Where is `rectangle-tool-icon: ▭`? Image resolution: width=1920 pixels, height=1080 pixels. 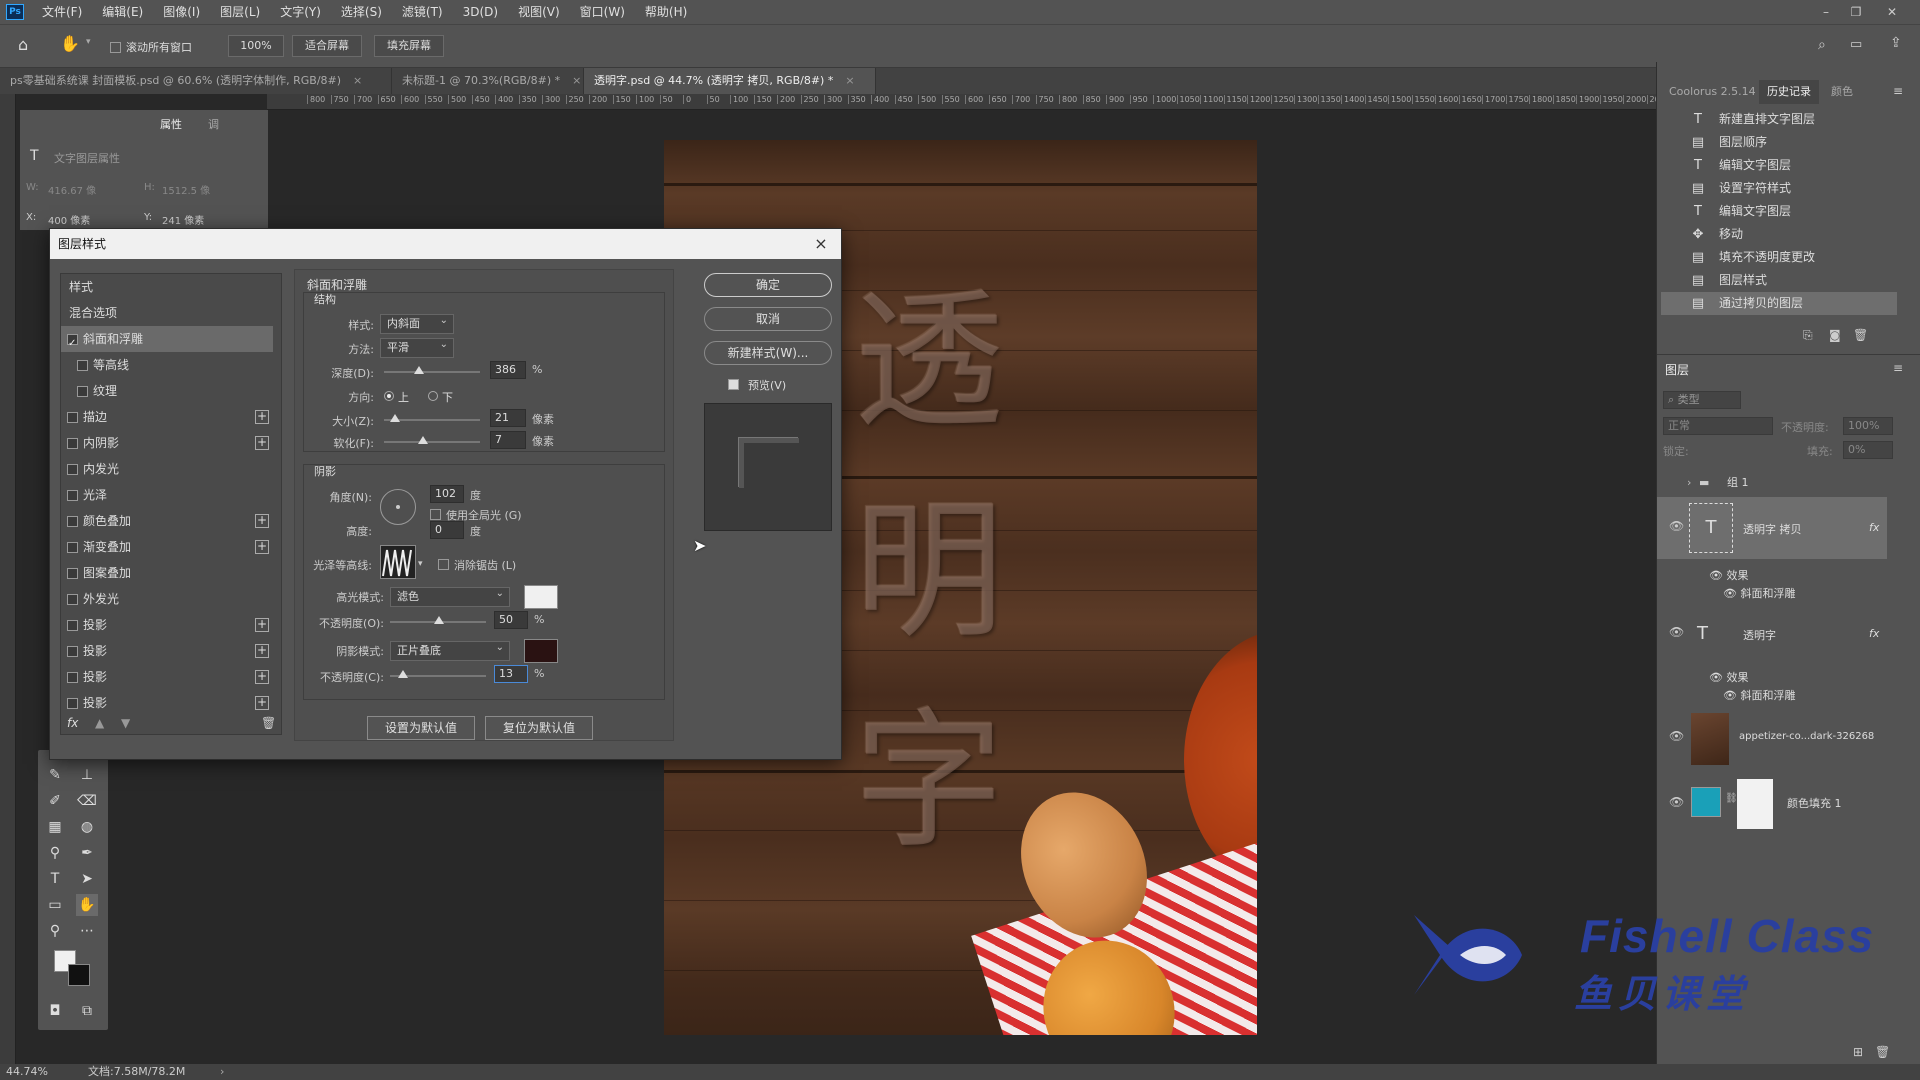
rectangle-tool-icon: ▭ is located at coordinates (55, 905).